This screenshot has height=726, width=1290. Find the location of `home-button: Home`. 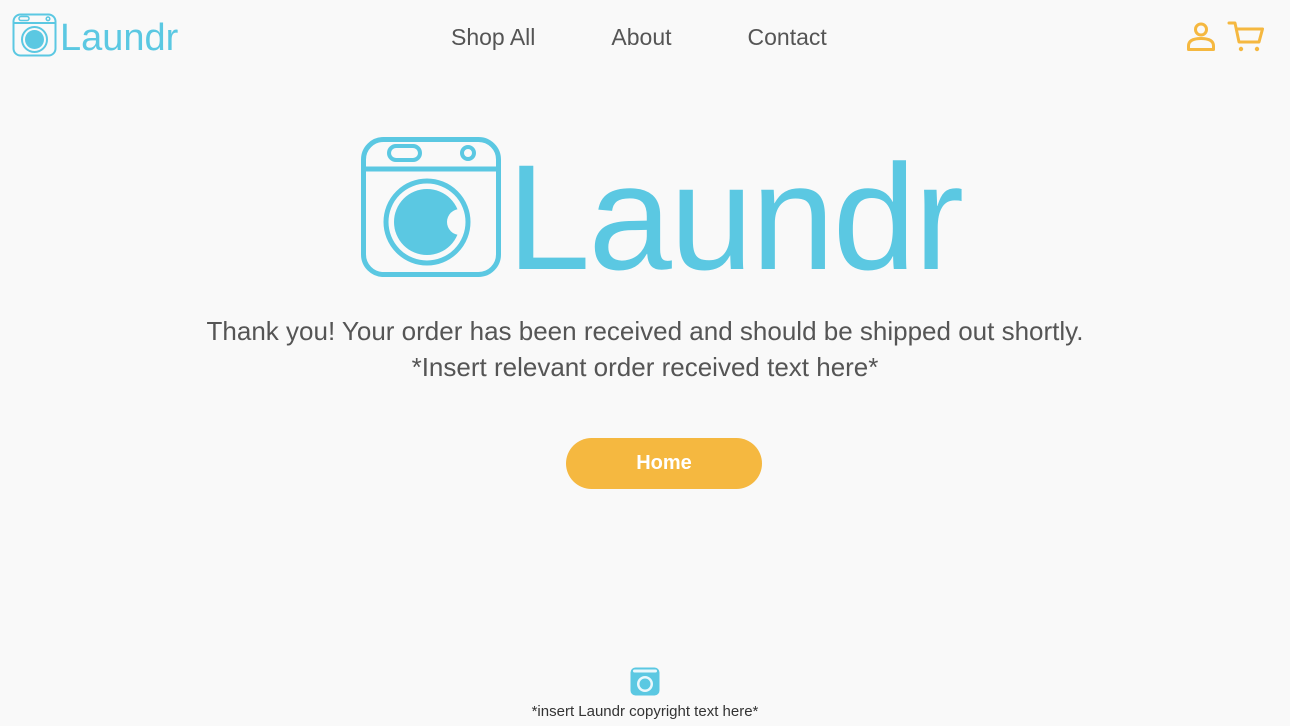

home-button: Home is located at coordinates (664, 463).